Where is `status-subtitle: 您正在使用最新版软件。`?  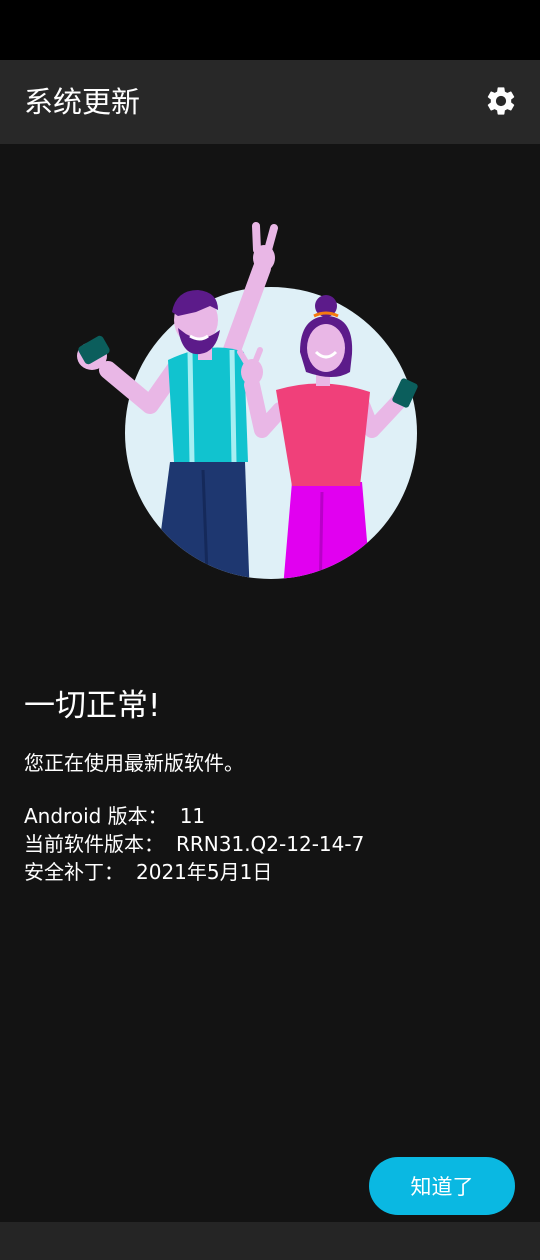
status-subtitle: 您正在使用最新版软件。 is located at coordinates (134, 763).